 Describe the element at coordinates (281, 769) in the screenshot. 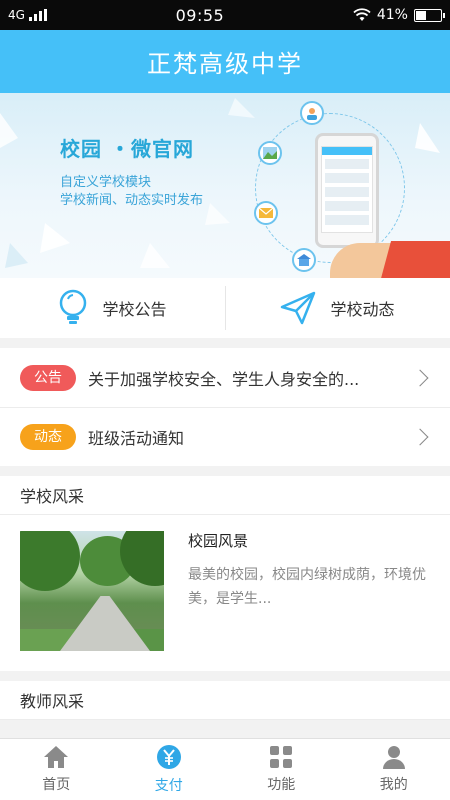

I see `tab-functions: 功能` at that location.